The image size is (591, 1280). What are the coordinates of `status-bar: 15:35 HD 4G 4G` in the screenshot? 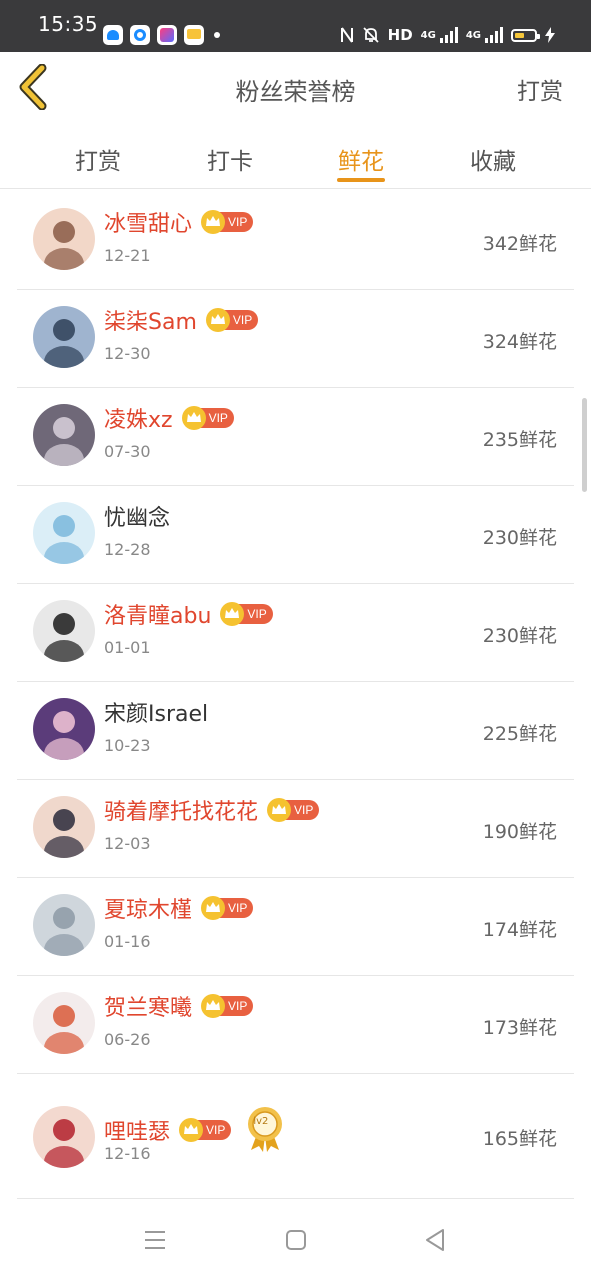 It's located at (295, 26).